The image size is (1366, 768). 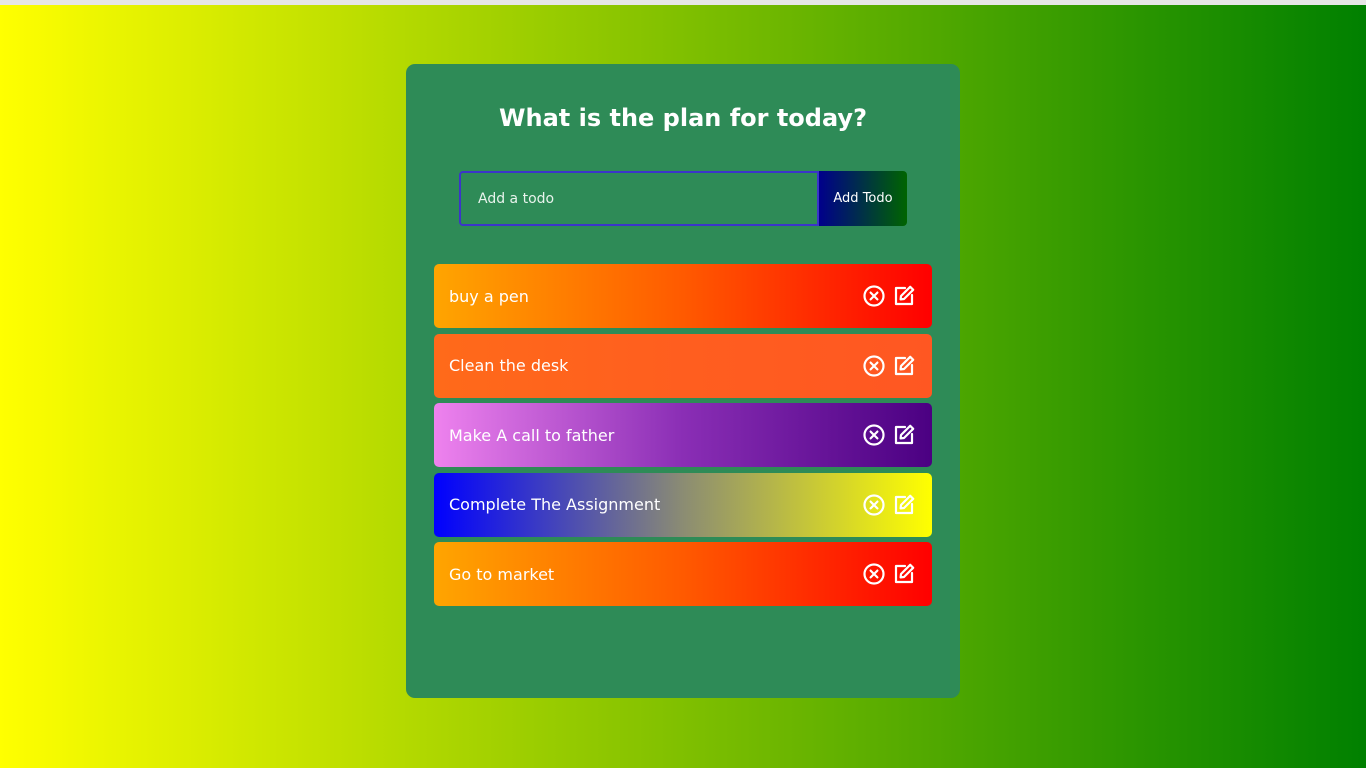 I want to click on todo-form: Add Todo, so click(x=683, y=198).